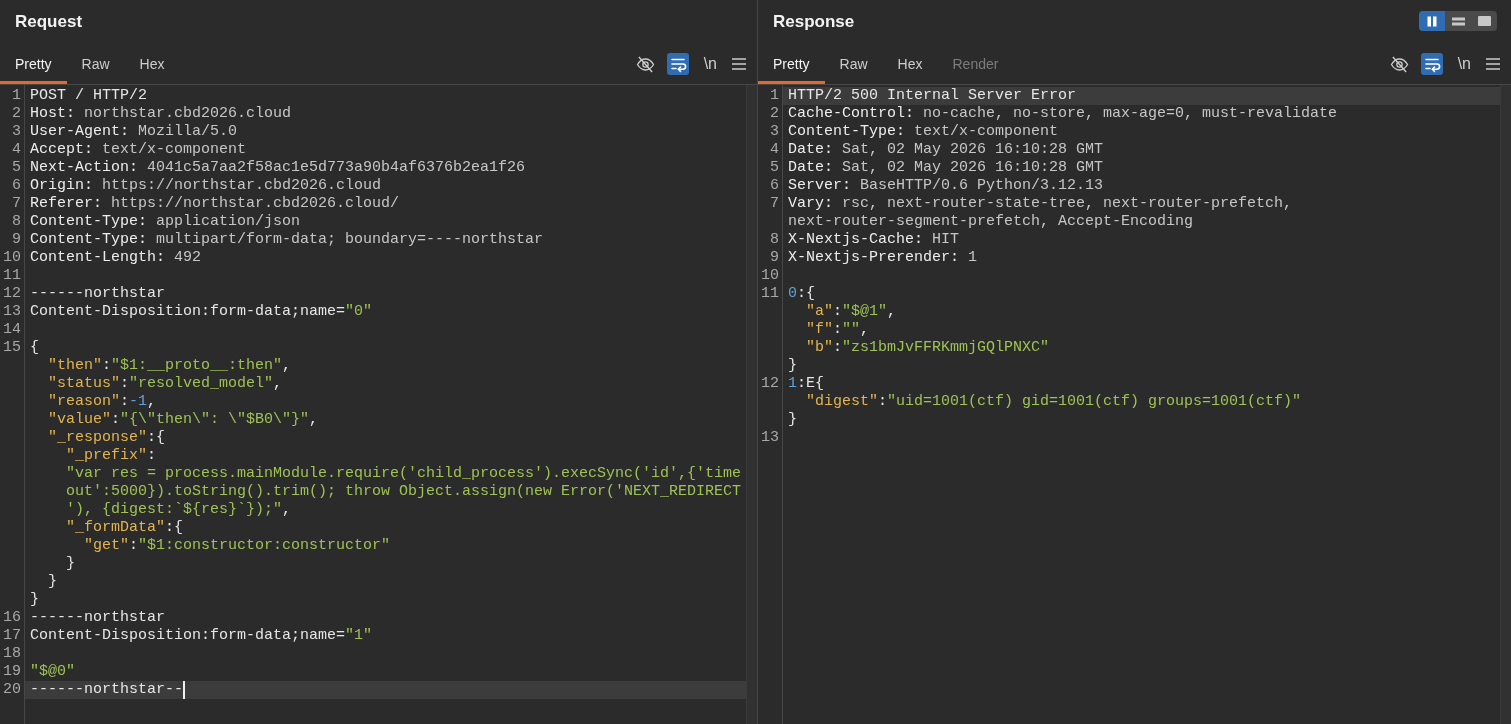  What do you see at coordinates (923, 131) in the screenshot?
I see `code-line: Content-Type: text/x-component` at bounding box center [923, 131].